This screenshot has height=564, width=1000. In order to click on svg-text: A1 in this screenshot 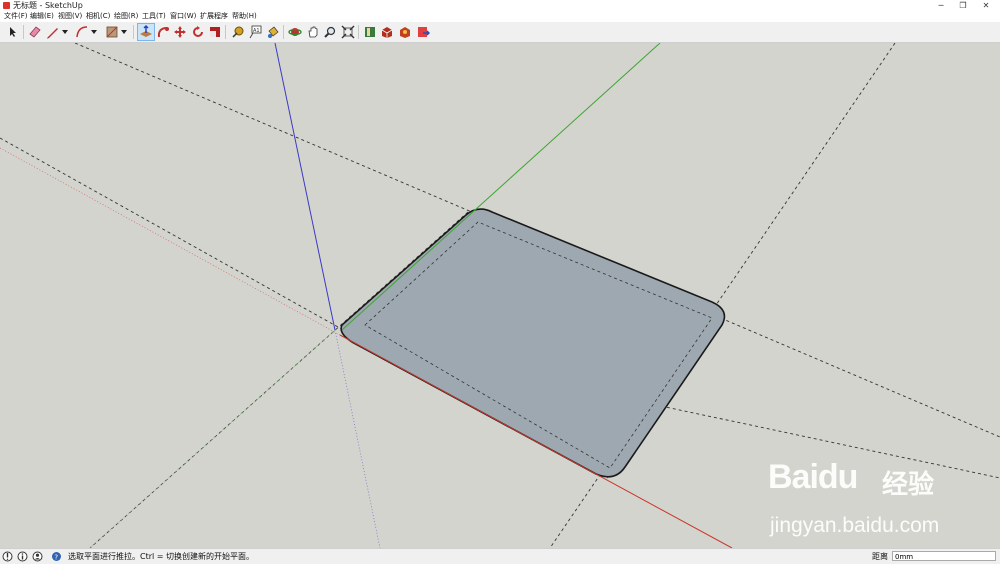, I will do `click(256, 31)`.